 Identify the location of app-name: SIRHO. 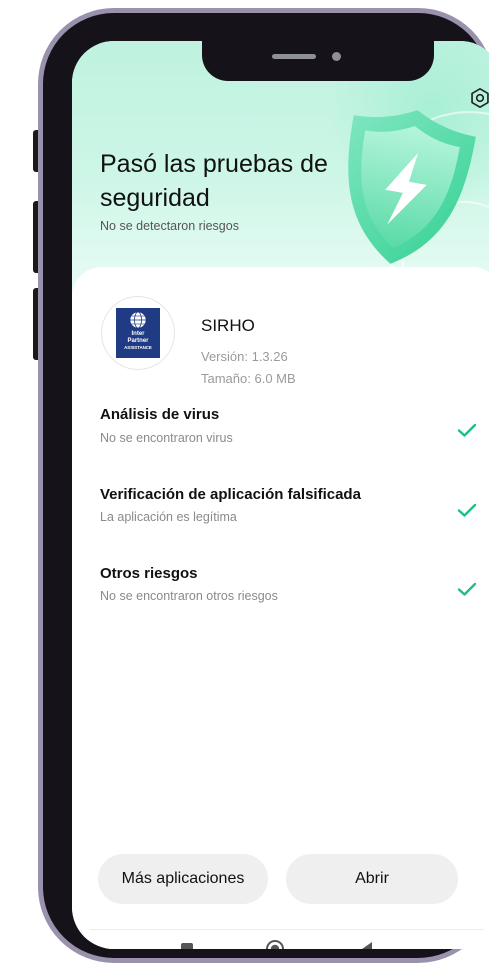
(228, 325).